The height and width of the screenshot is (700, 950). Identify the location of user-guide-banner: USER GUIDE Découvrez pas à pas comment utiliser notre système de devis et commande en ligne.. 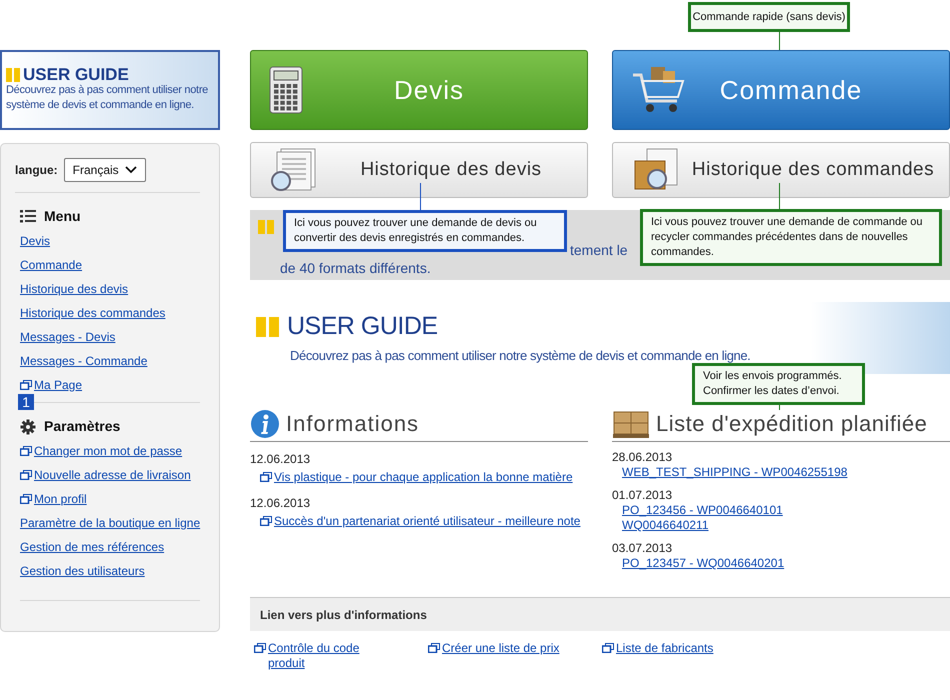
(110, 90).